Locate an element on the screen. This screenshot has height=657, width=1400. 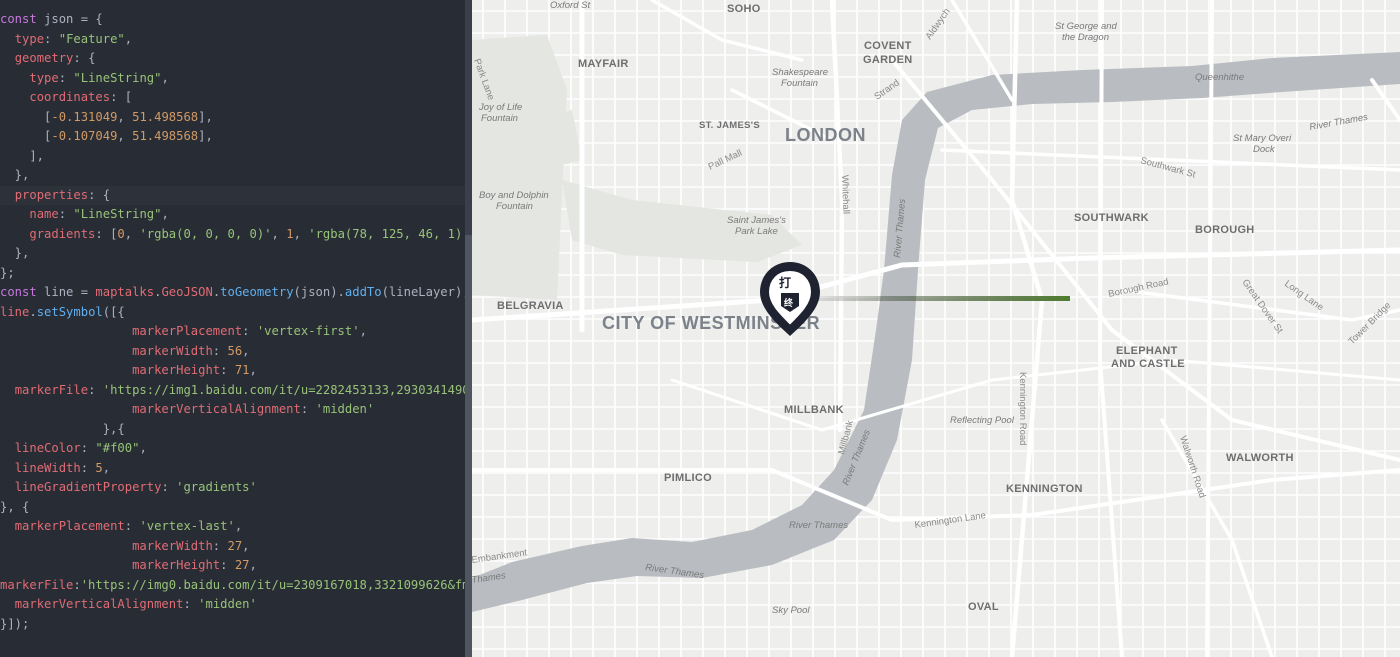
code-line: markerHeight: 71, is located at coordinates (232, 371).